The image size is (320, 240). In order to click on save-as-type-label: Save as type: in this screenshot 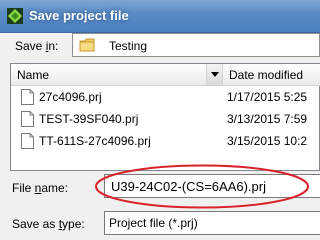, I will do `click(48, 224)`.